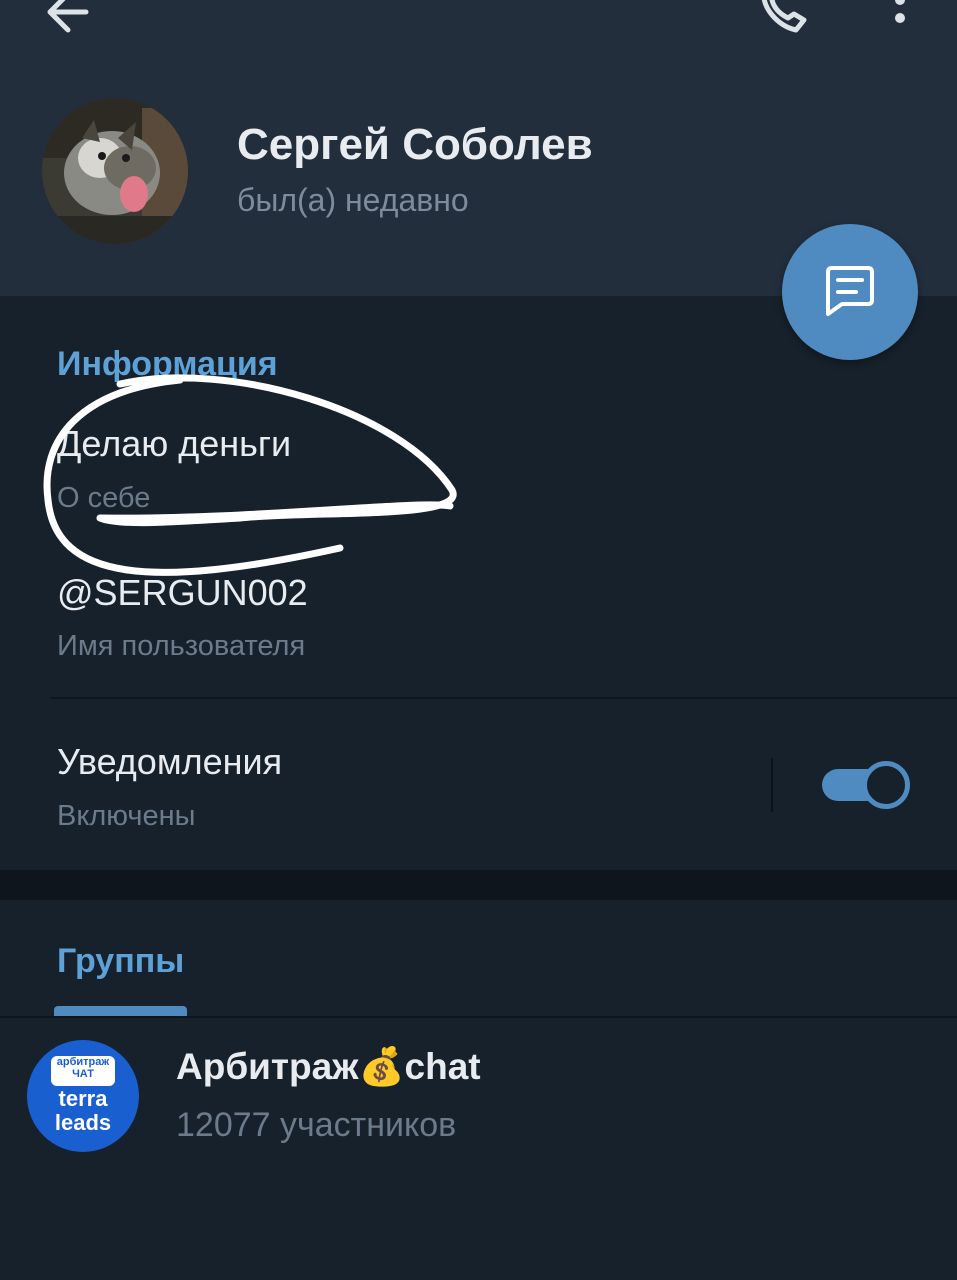 The image size is (957, 1280). What do you see at coordinates (169, 762) in the screenshot?
I see `notifications-label: Уведомления` at bounding box center [169, 762].